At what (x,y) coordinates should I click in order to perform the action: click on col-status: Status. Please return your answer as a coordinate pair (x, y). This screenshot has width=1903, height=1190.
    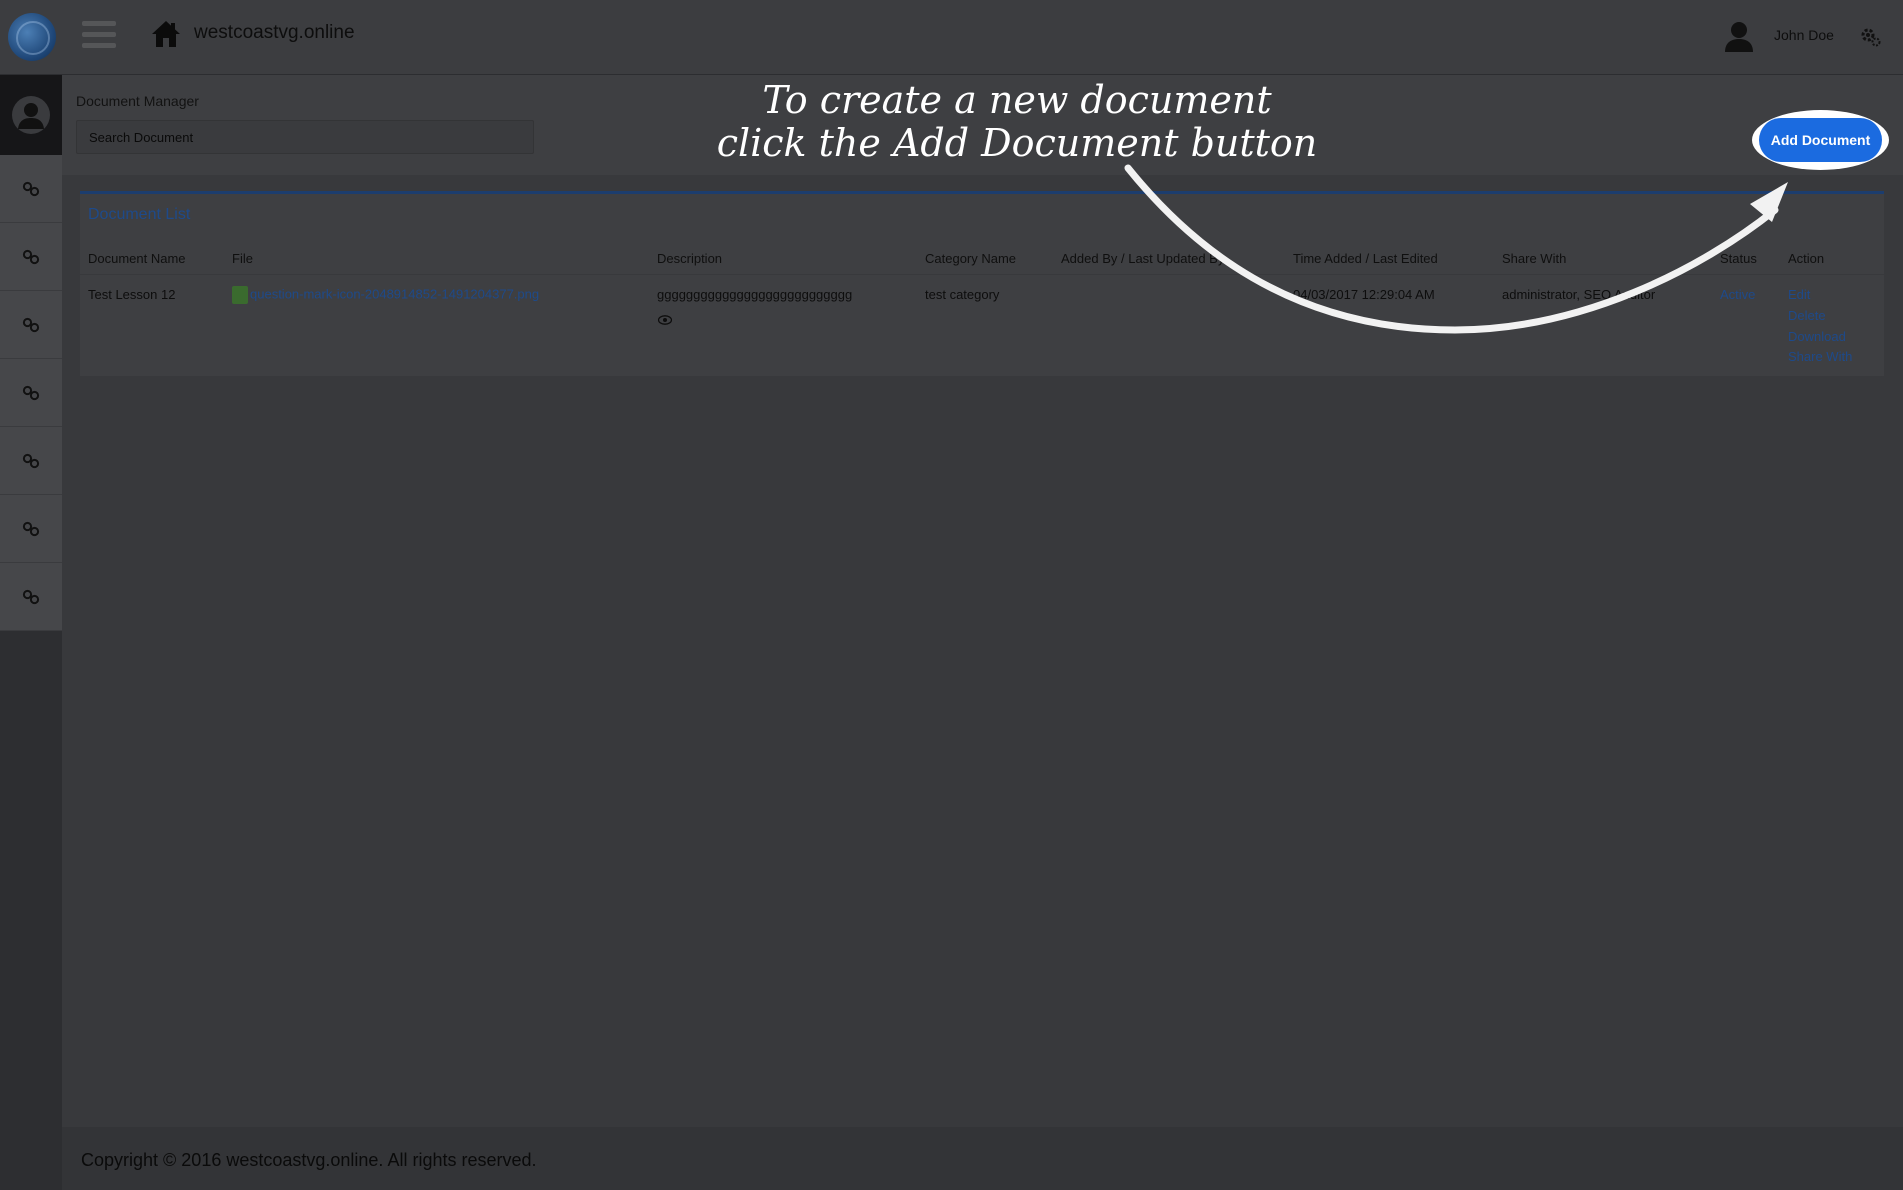
    Looking at the image, I should click on (1738, 258).